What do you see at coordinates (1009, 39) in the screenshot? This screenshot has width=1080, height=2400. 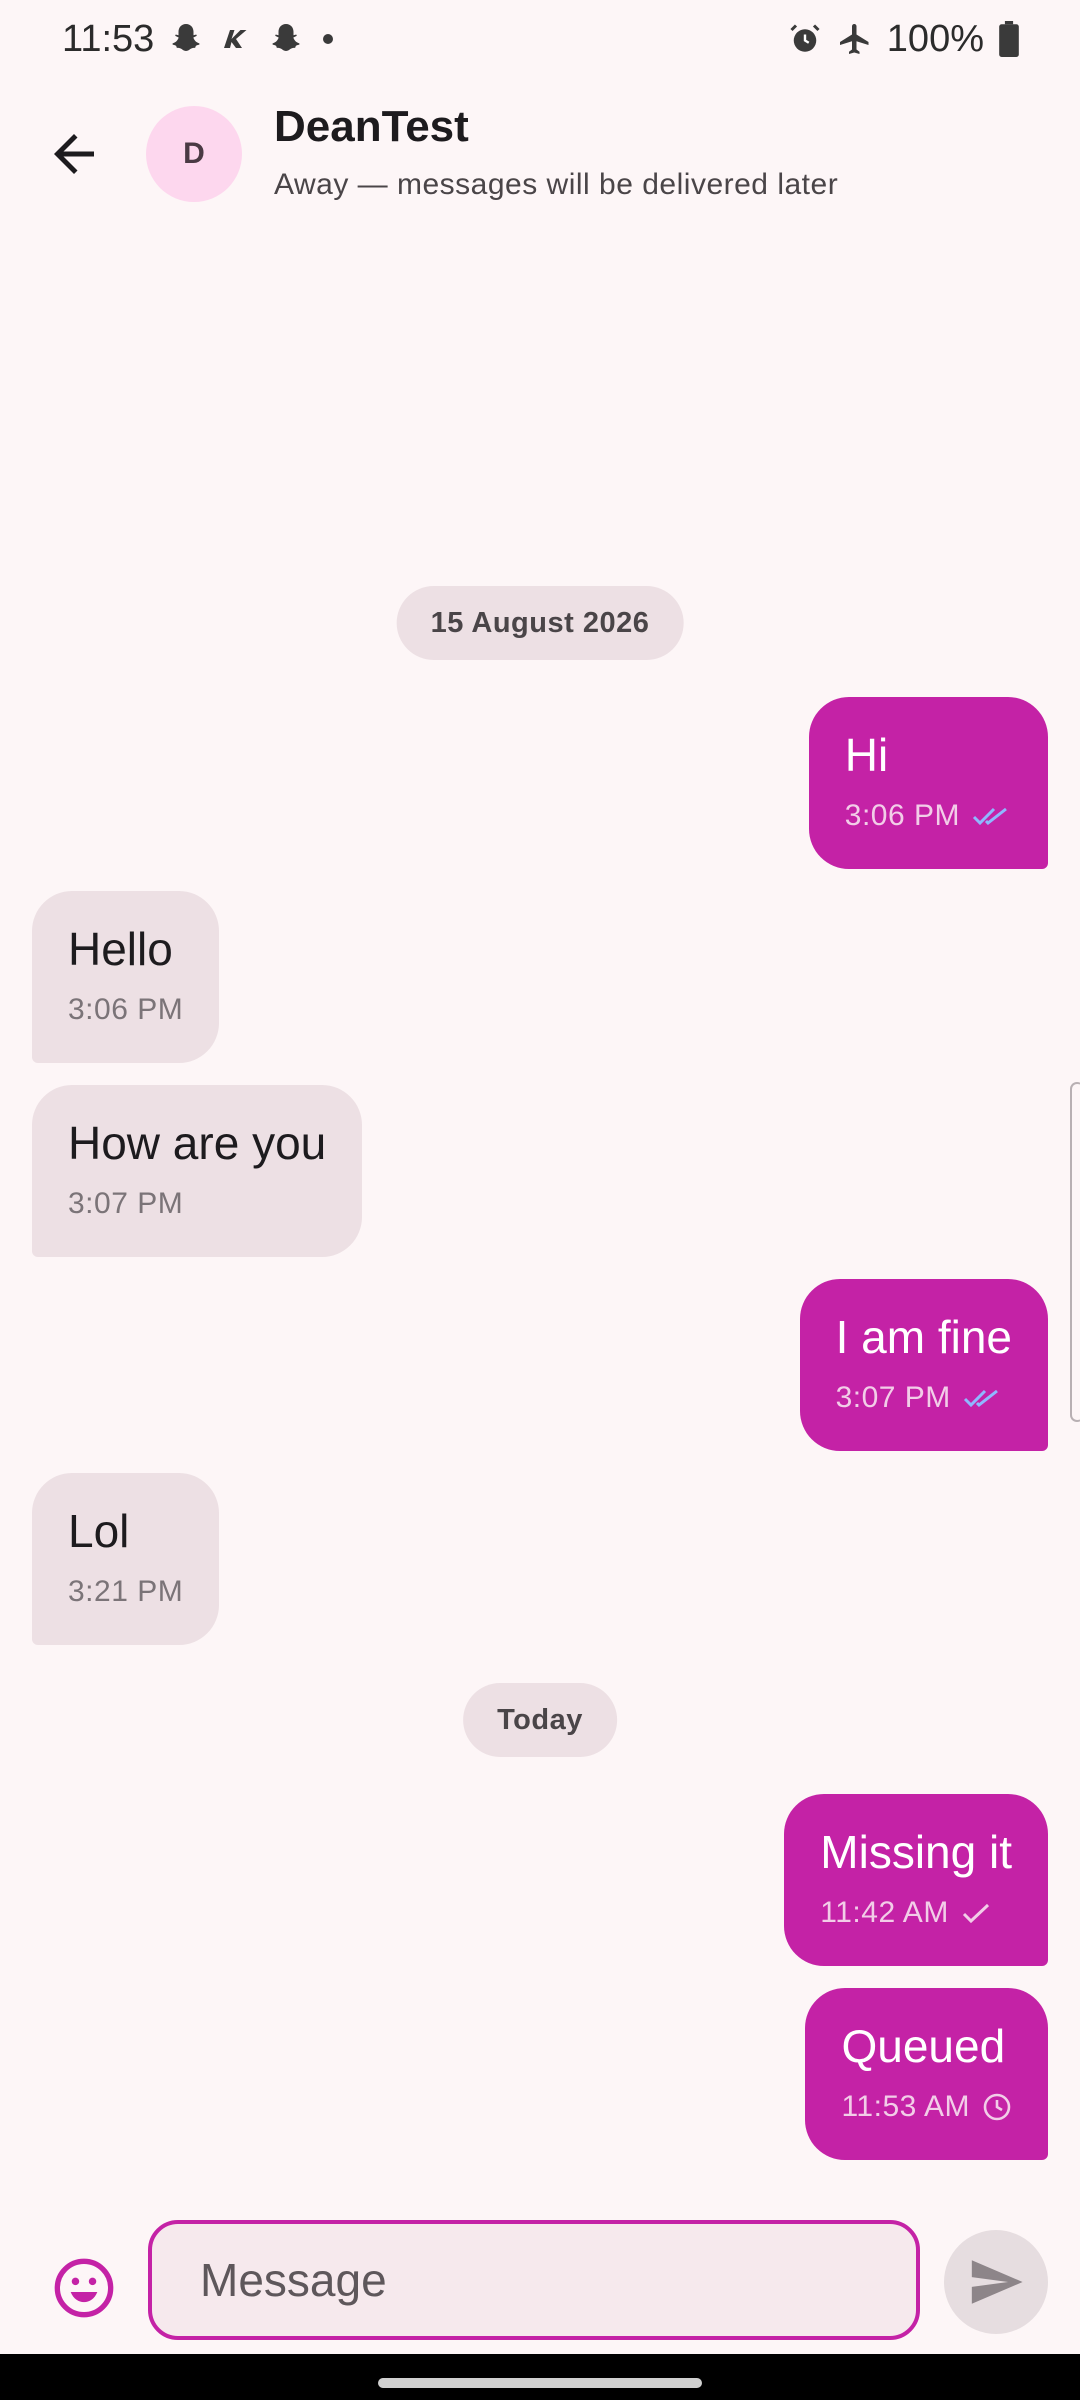 I see `battery-icon` at bounding box center [1009, 39].